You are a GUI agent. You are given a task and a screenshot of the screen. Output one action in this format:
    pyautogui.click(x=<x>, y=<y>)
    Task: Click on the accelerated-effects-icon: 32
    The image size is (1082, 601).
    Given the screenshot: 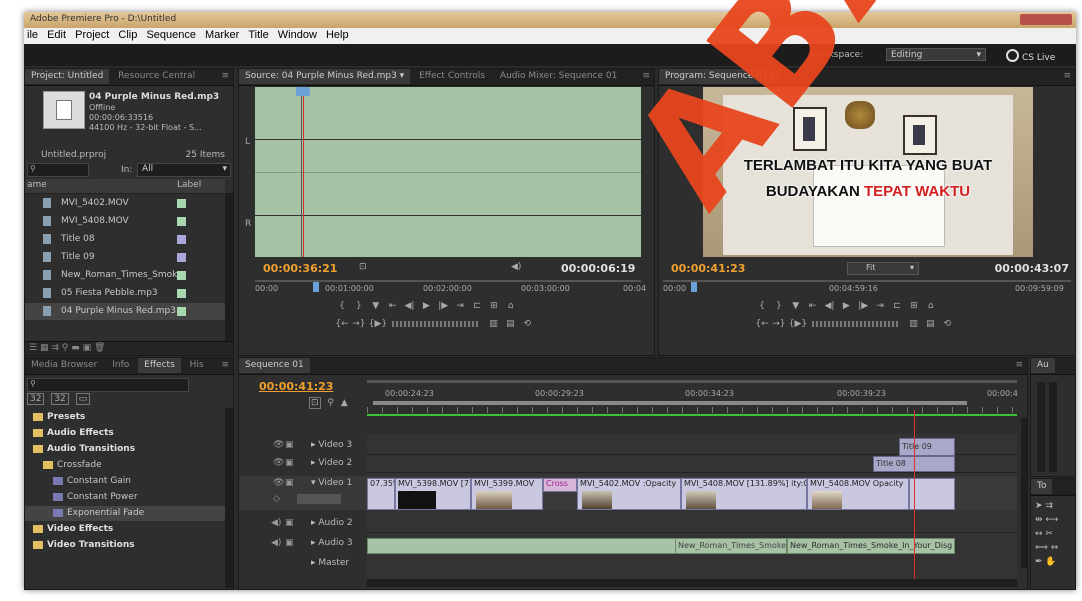 What is the action you would take?
    pyautogui.click(x=36, y=399)
    